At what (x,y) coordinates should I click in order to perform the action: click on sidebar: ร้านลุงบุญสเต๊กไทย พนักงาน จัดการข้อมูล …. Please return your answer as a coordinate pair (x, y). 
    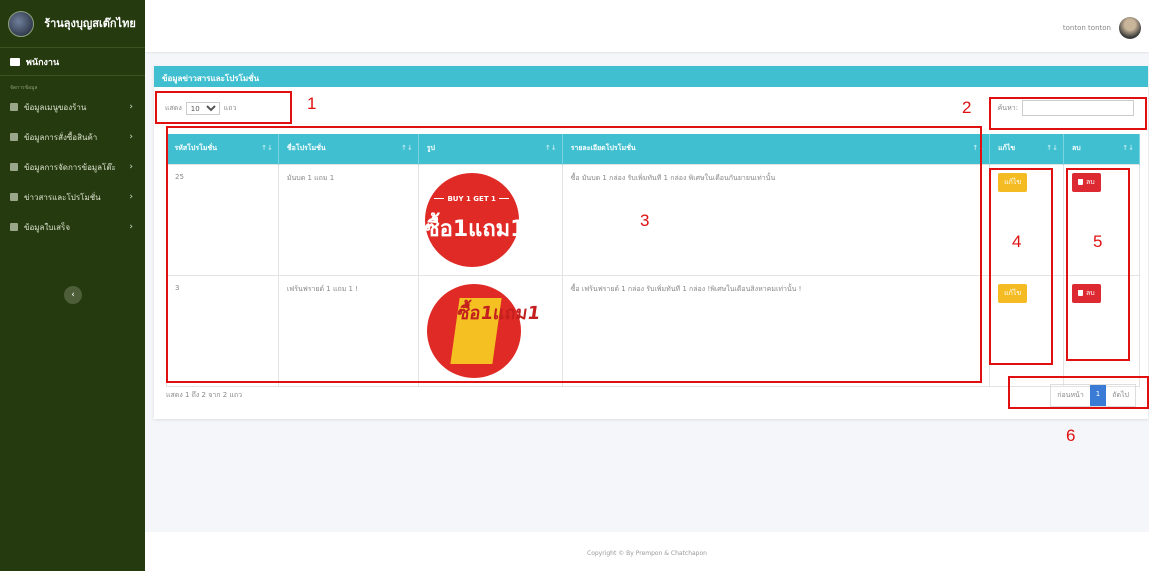
    Looking at the image, I should click on (72, 285).